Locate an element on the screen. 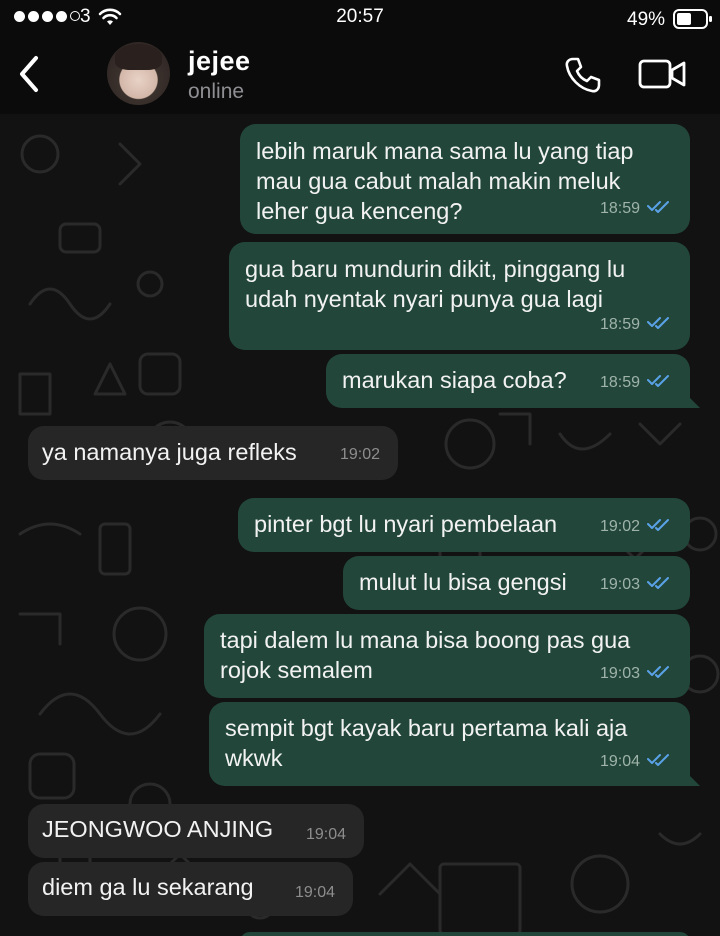 Image resolution: width=720 pixels, height=936 pixels. battery-icon is located at coordinates (693, 22).